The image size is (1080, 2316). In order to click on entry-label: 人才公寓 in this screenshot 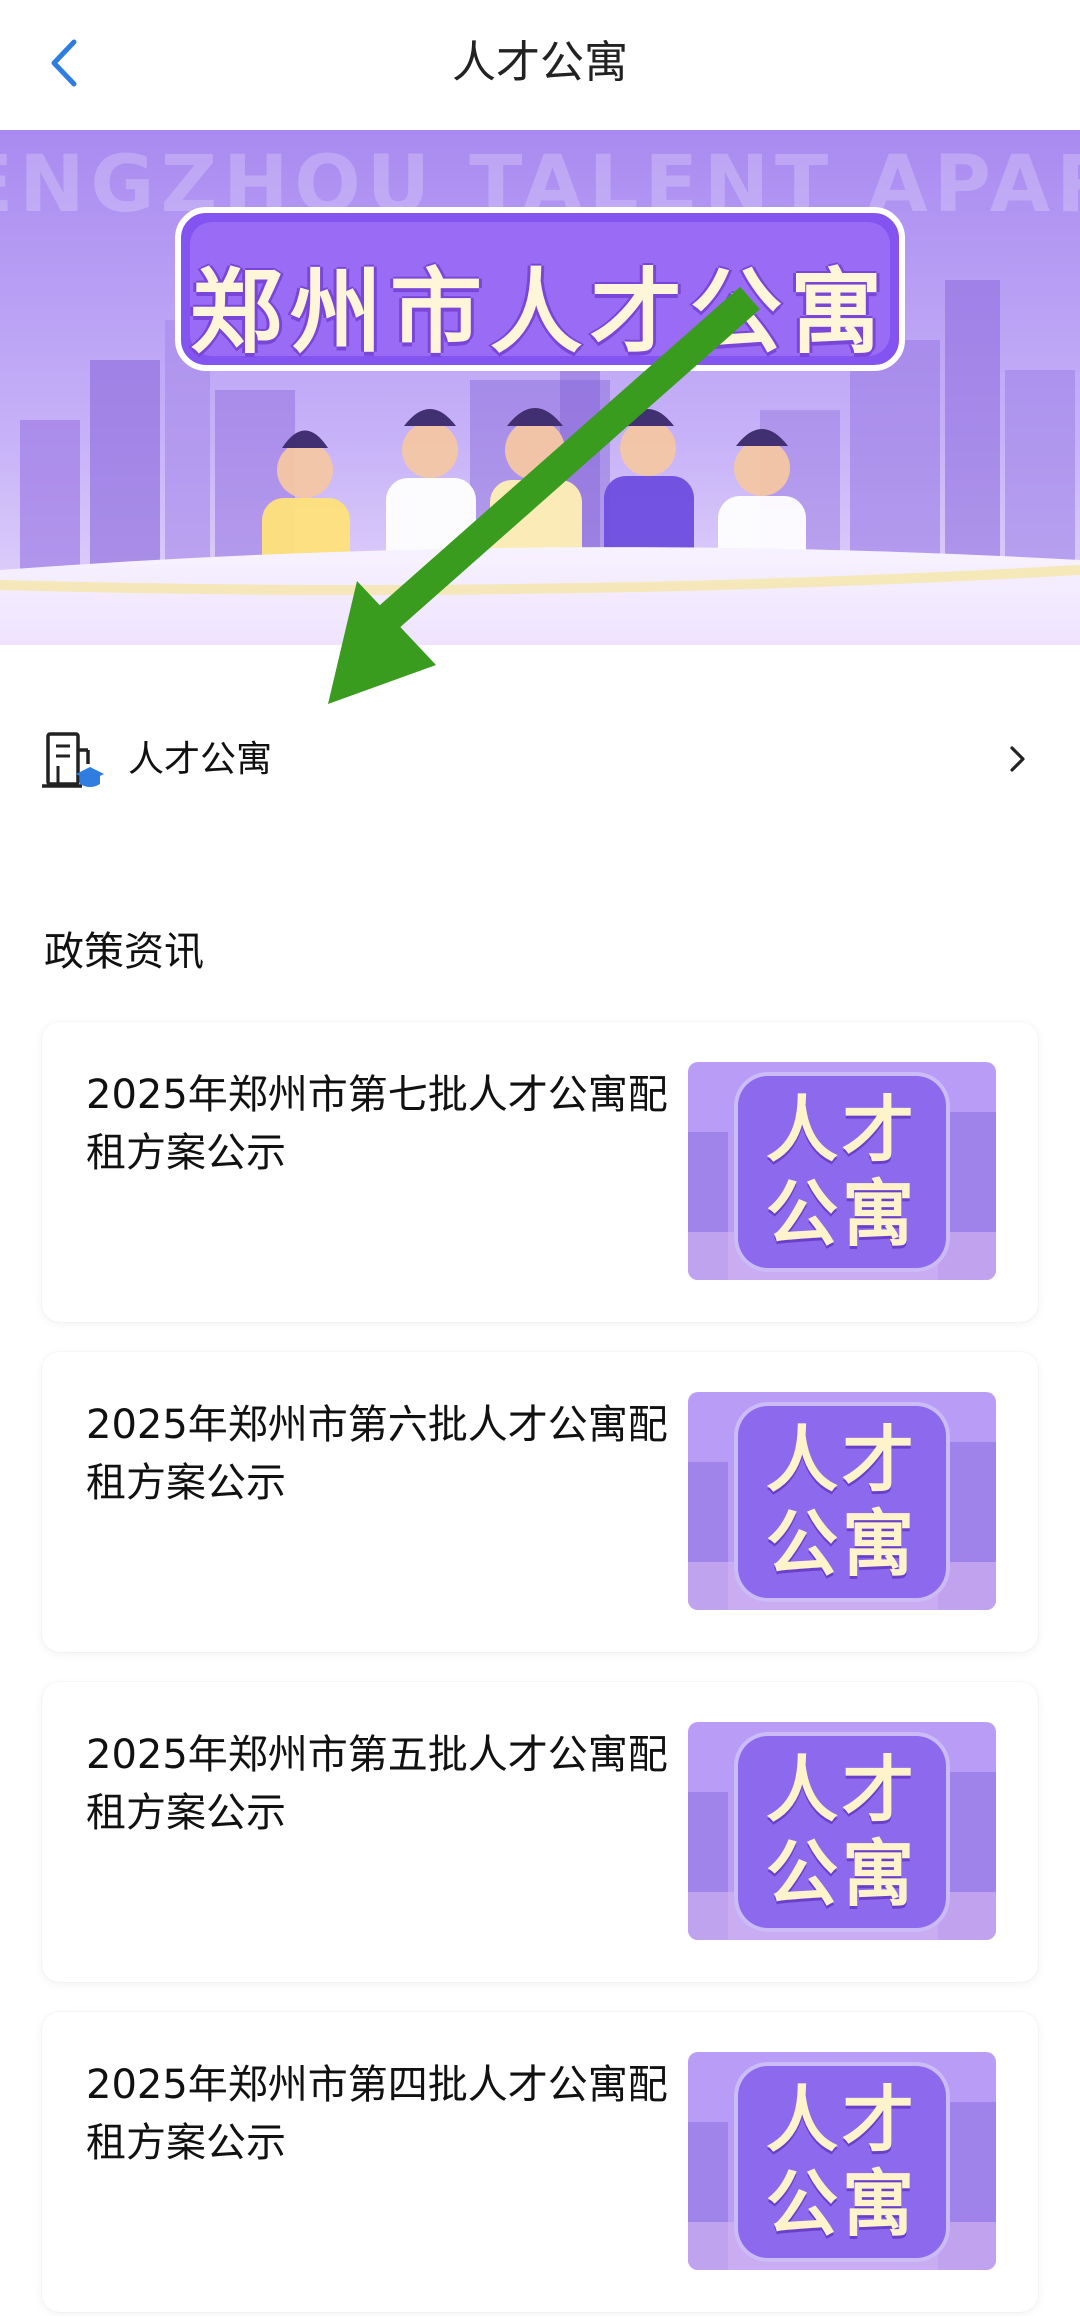, I will do `click(200, 759)`.